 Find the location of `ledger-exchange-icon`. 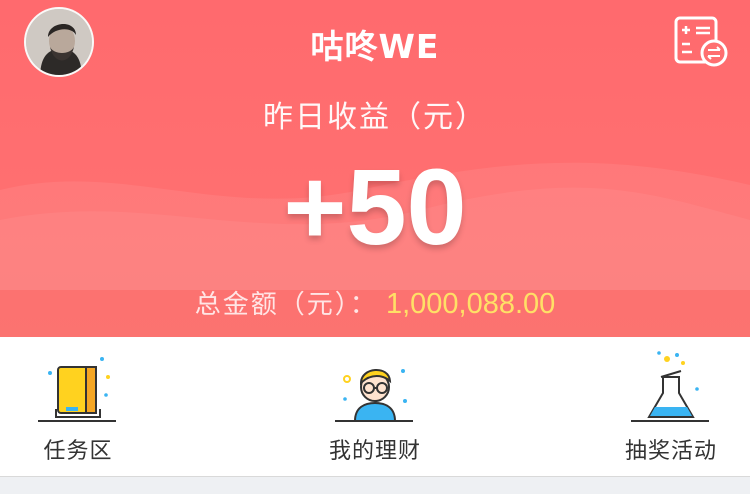

ledger-exchange-icon is located at coordinates (700, 42).